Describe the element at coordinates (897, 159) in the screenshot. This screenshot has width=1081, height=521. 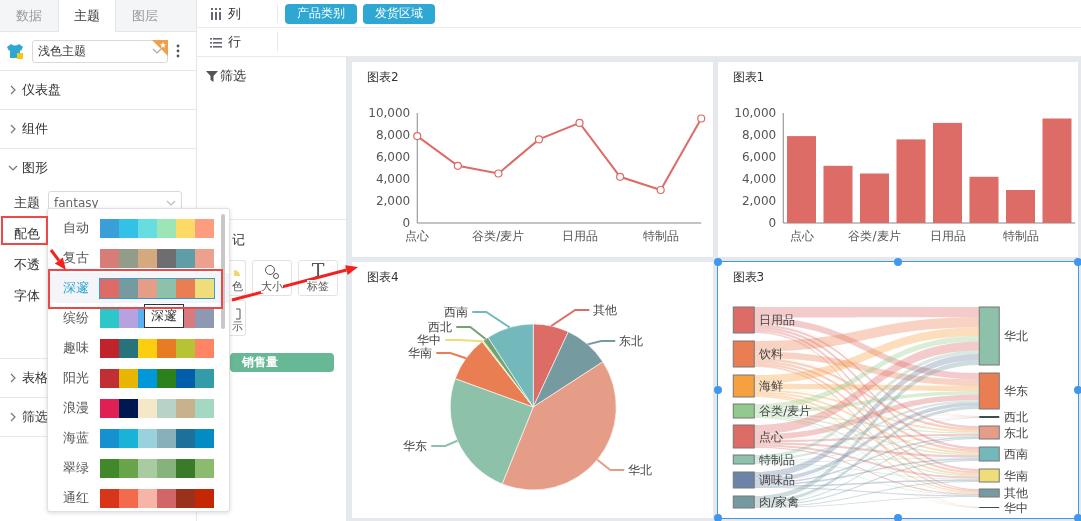
I see `chart-card: 图表1 0 2,000 4,000 6,000 8,000 10,000 点心 谷类/麦片 日用品 特制品` at that location.